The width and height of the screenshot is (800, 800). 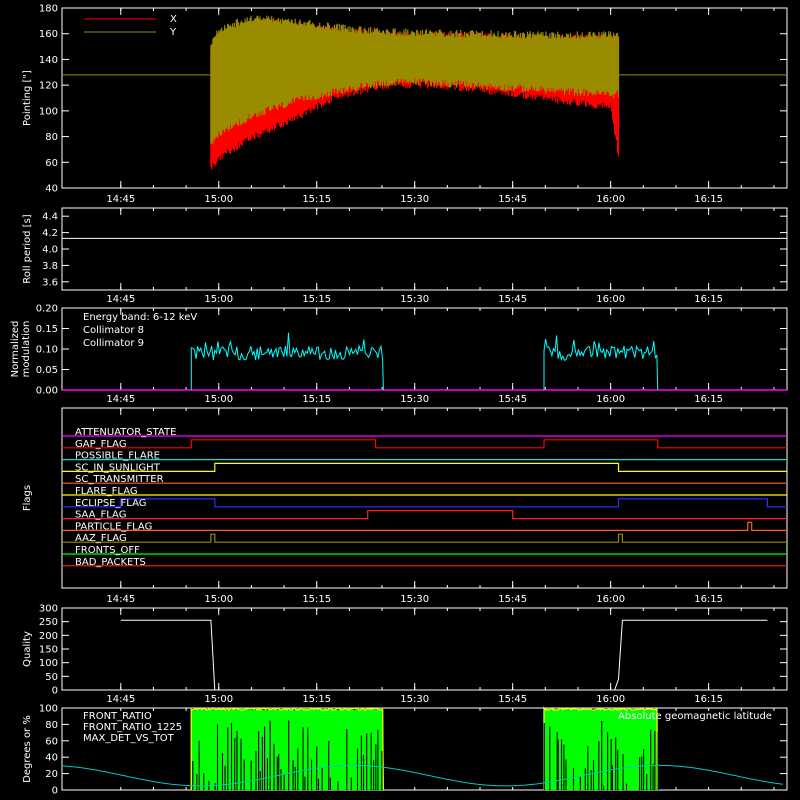 What do you see at coordinates (47, 329) in the screenshot?
I see `y-tick-label: 0.15` at bounding box center [47, 329].